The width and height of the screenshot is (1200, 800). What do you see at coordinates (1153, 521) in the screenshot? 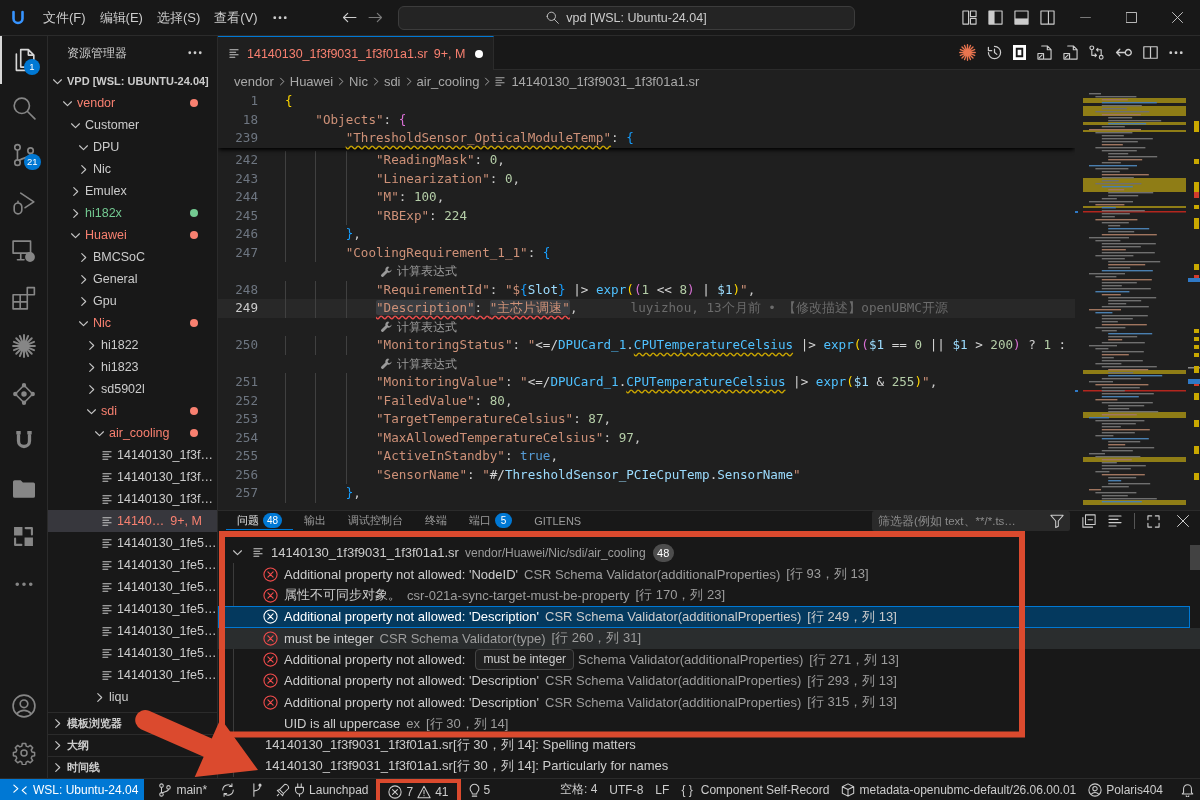
I see `maximize-panel-icon` at bounding box center [1153, 521].